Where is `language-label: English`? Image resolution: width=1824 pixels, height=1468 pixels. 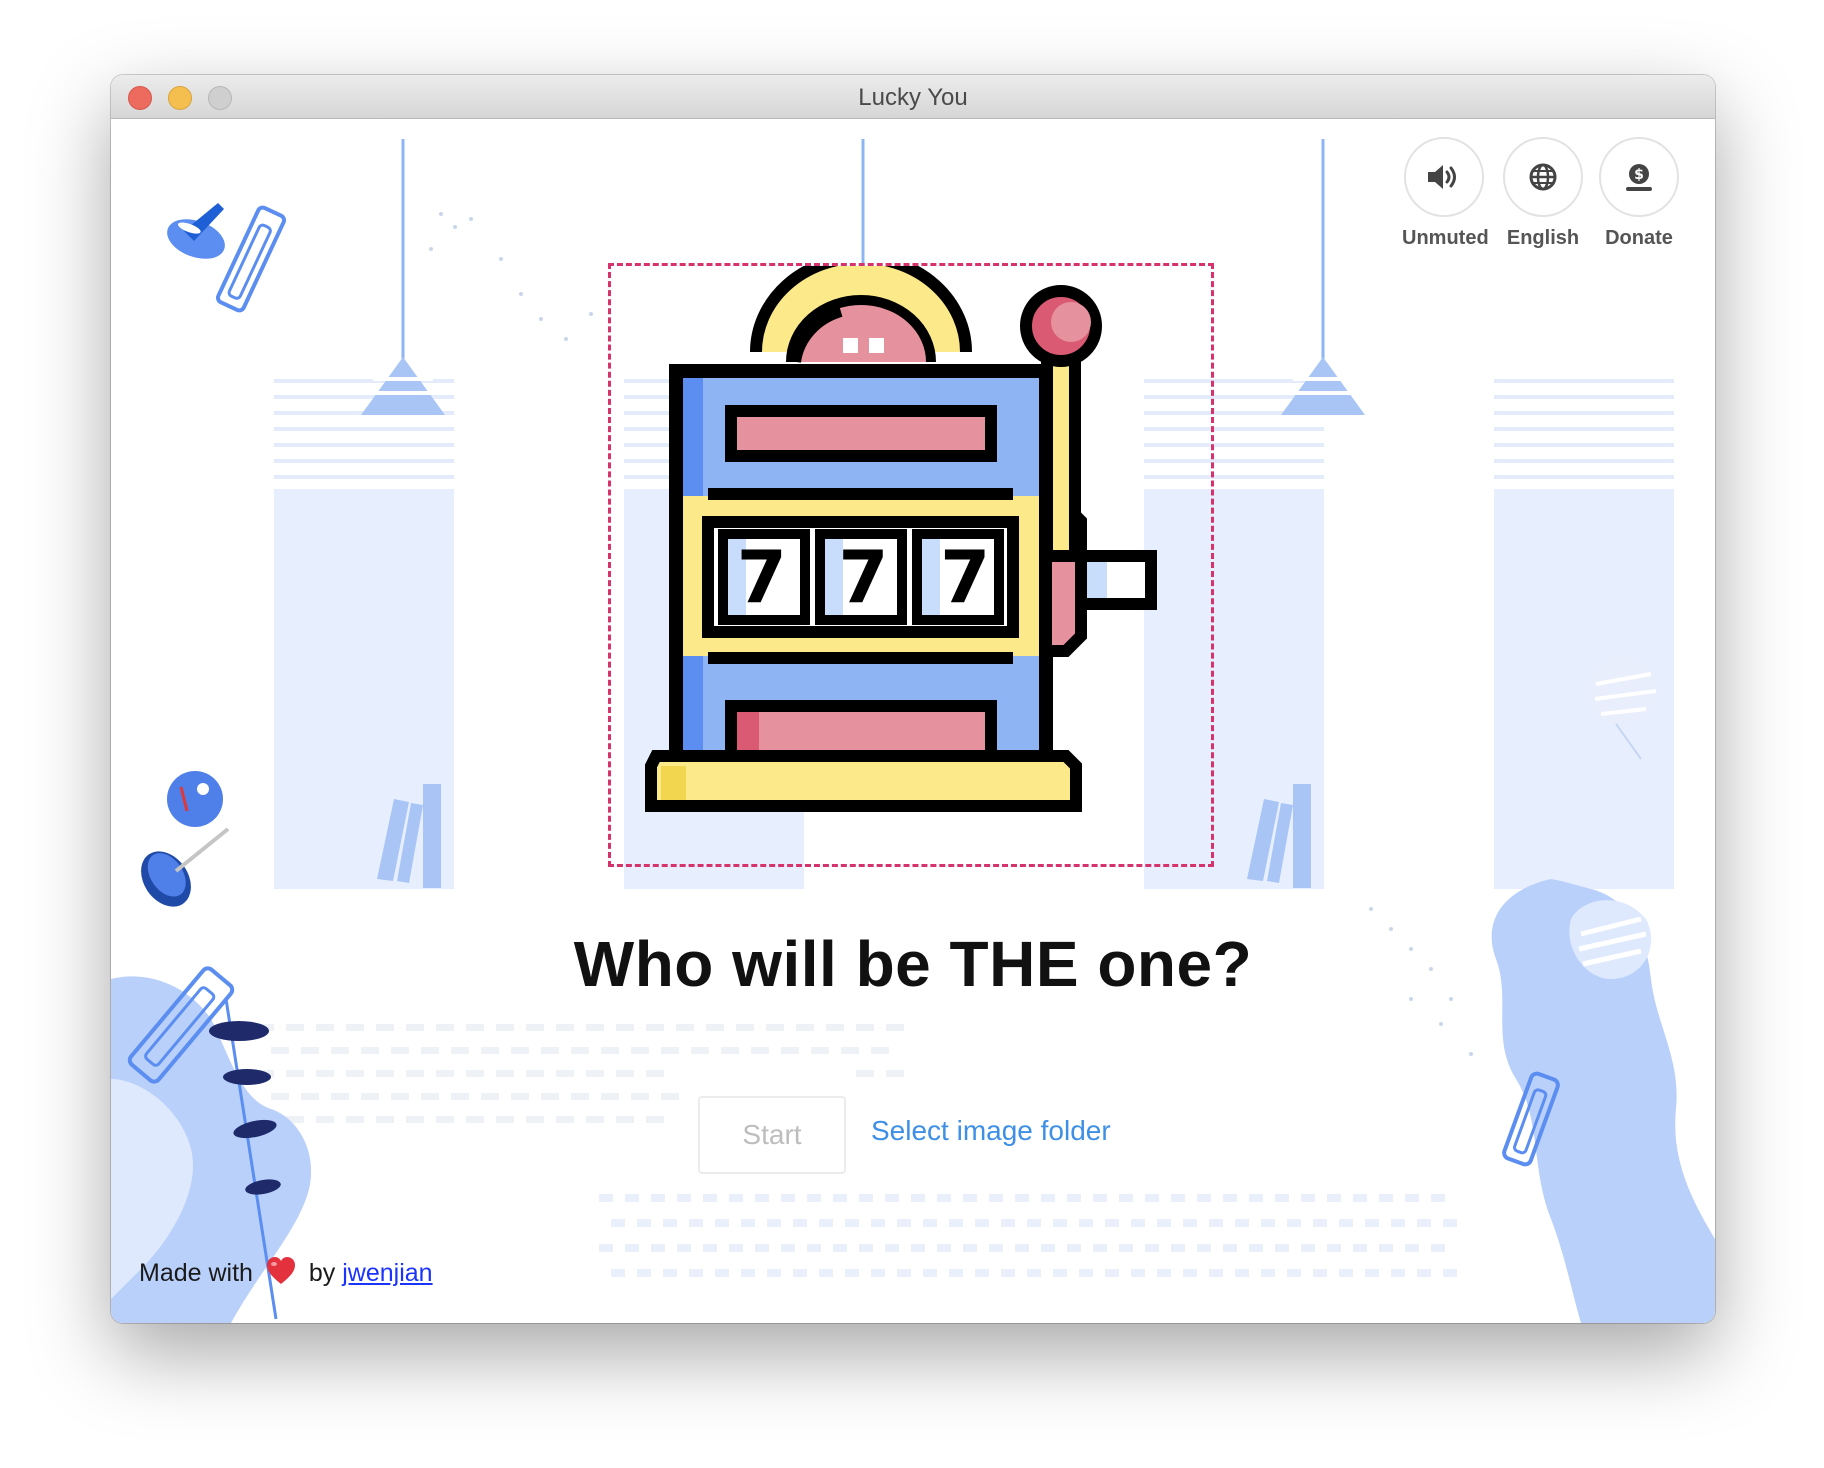 language-label: English is located at coordinates (1543, 238).